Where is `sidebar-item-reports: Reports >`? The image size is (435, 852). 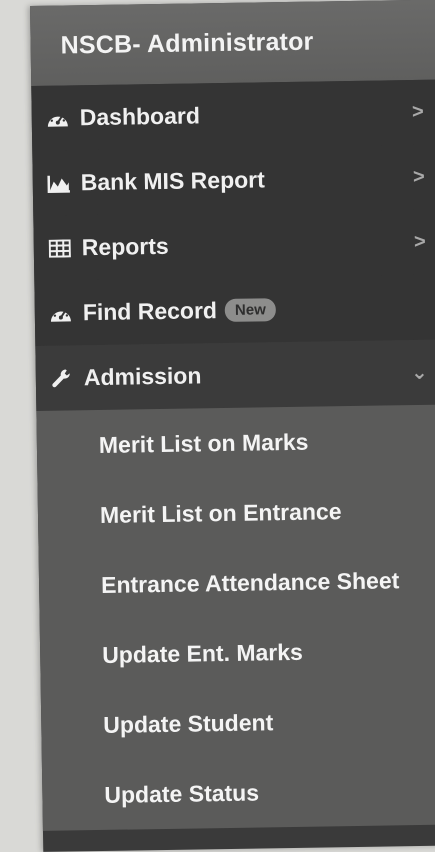 sidebar-item-reports: Reports > is located at coordinates (234, 245).